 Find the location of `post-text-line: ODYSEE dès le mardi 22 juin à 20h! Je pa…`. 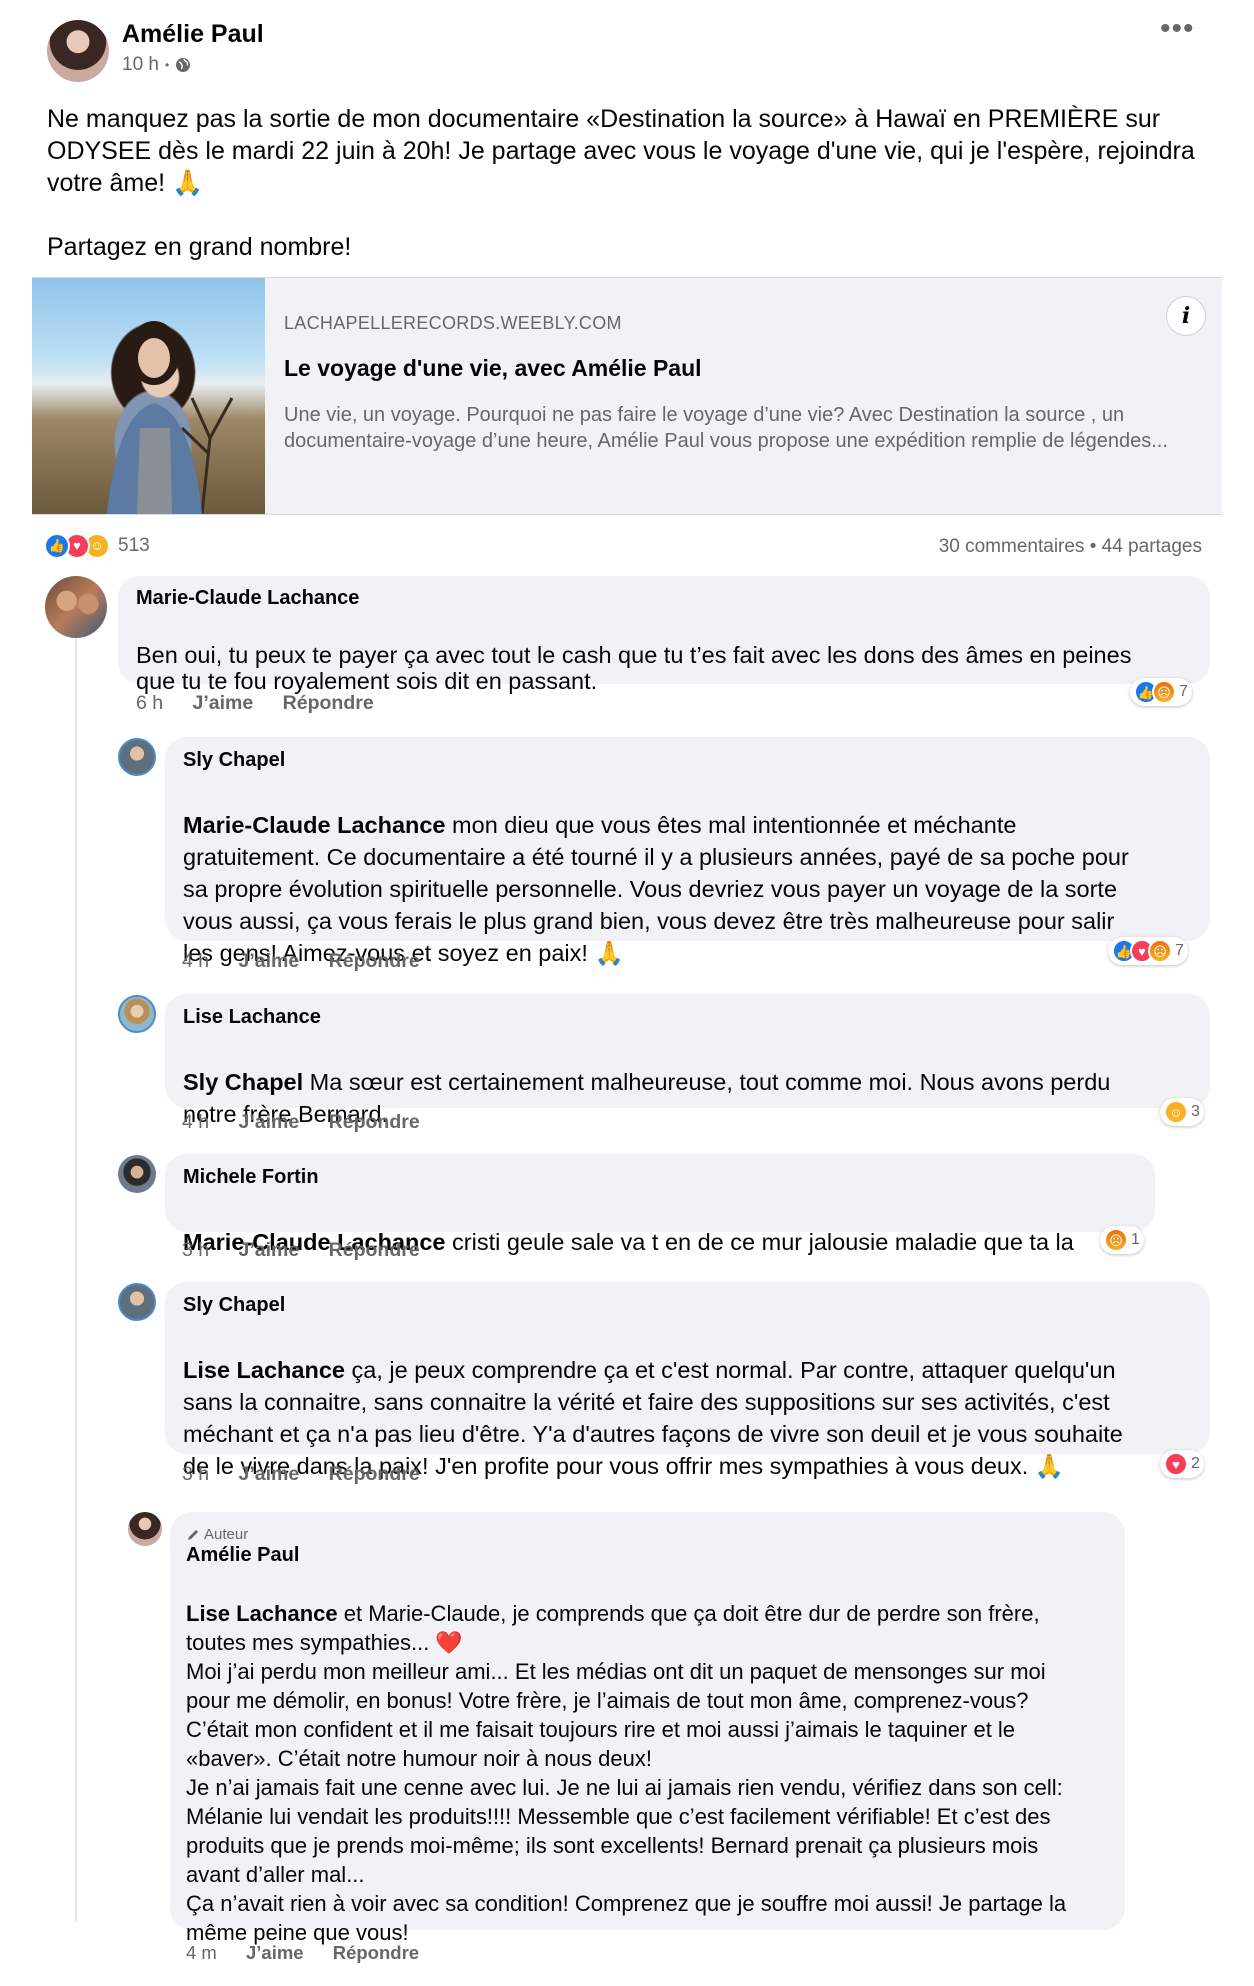

post-text-line: ODYSEE dès le mardi 22 juin à 20h! Je pa… is located at coordinates (621, 151).